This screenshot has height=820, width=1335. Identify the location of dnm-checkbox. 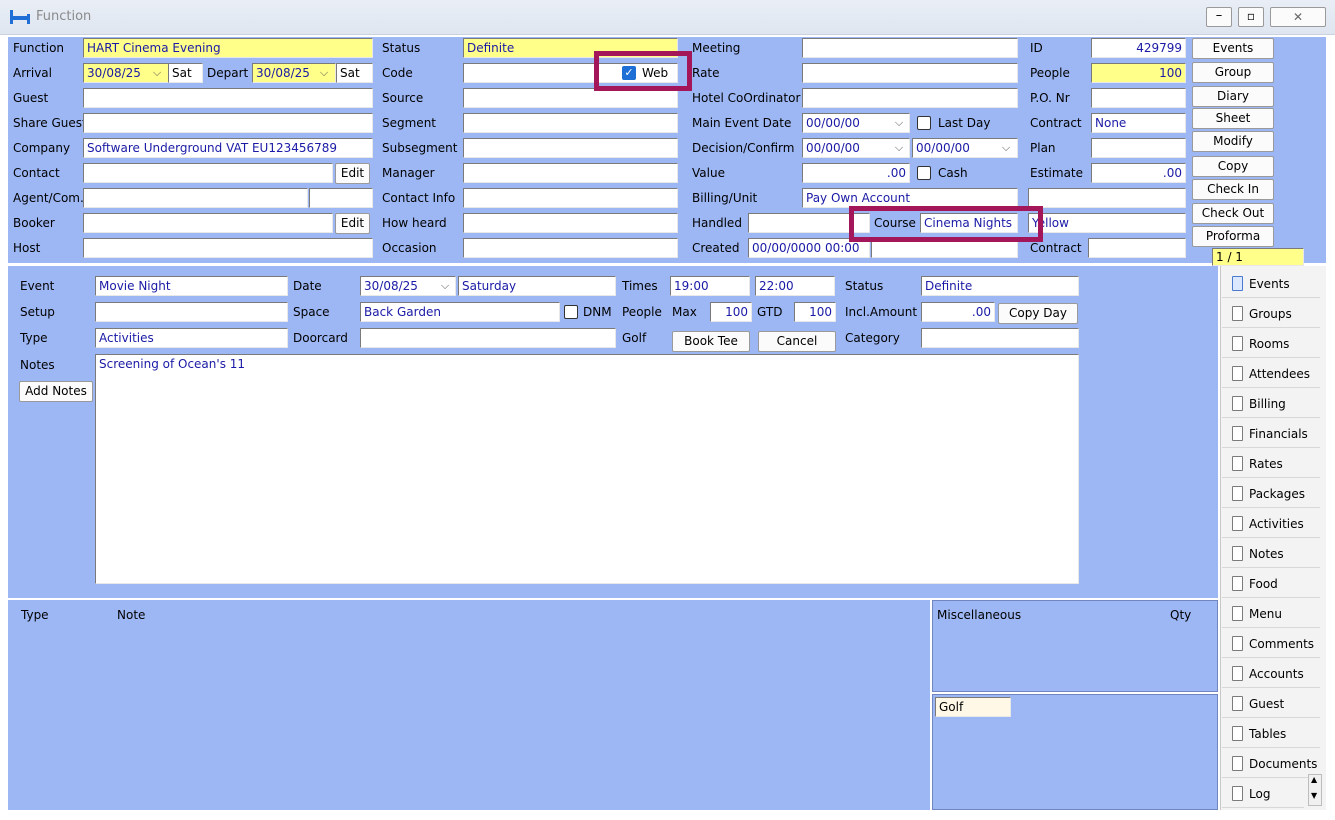
(571, 312).